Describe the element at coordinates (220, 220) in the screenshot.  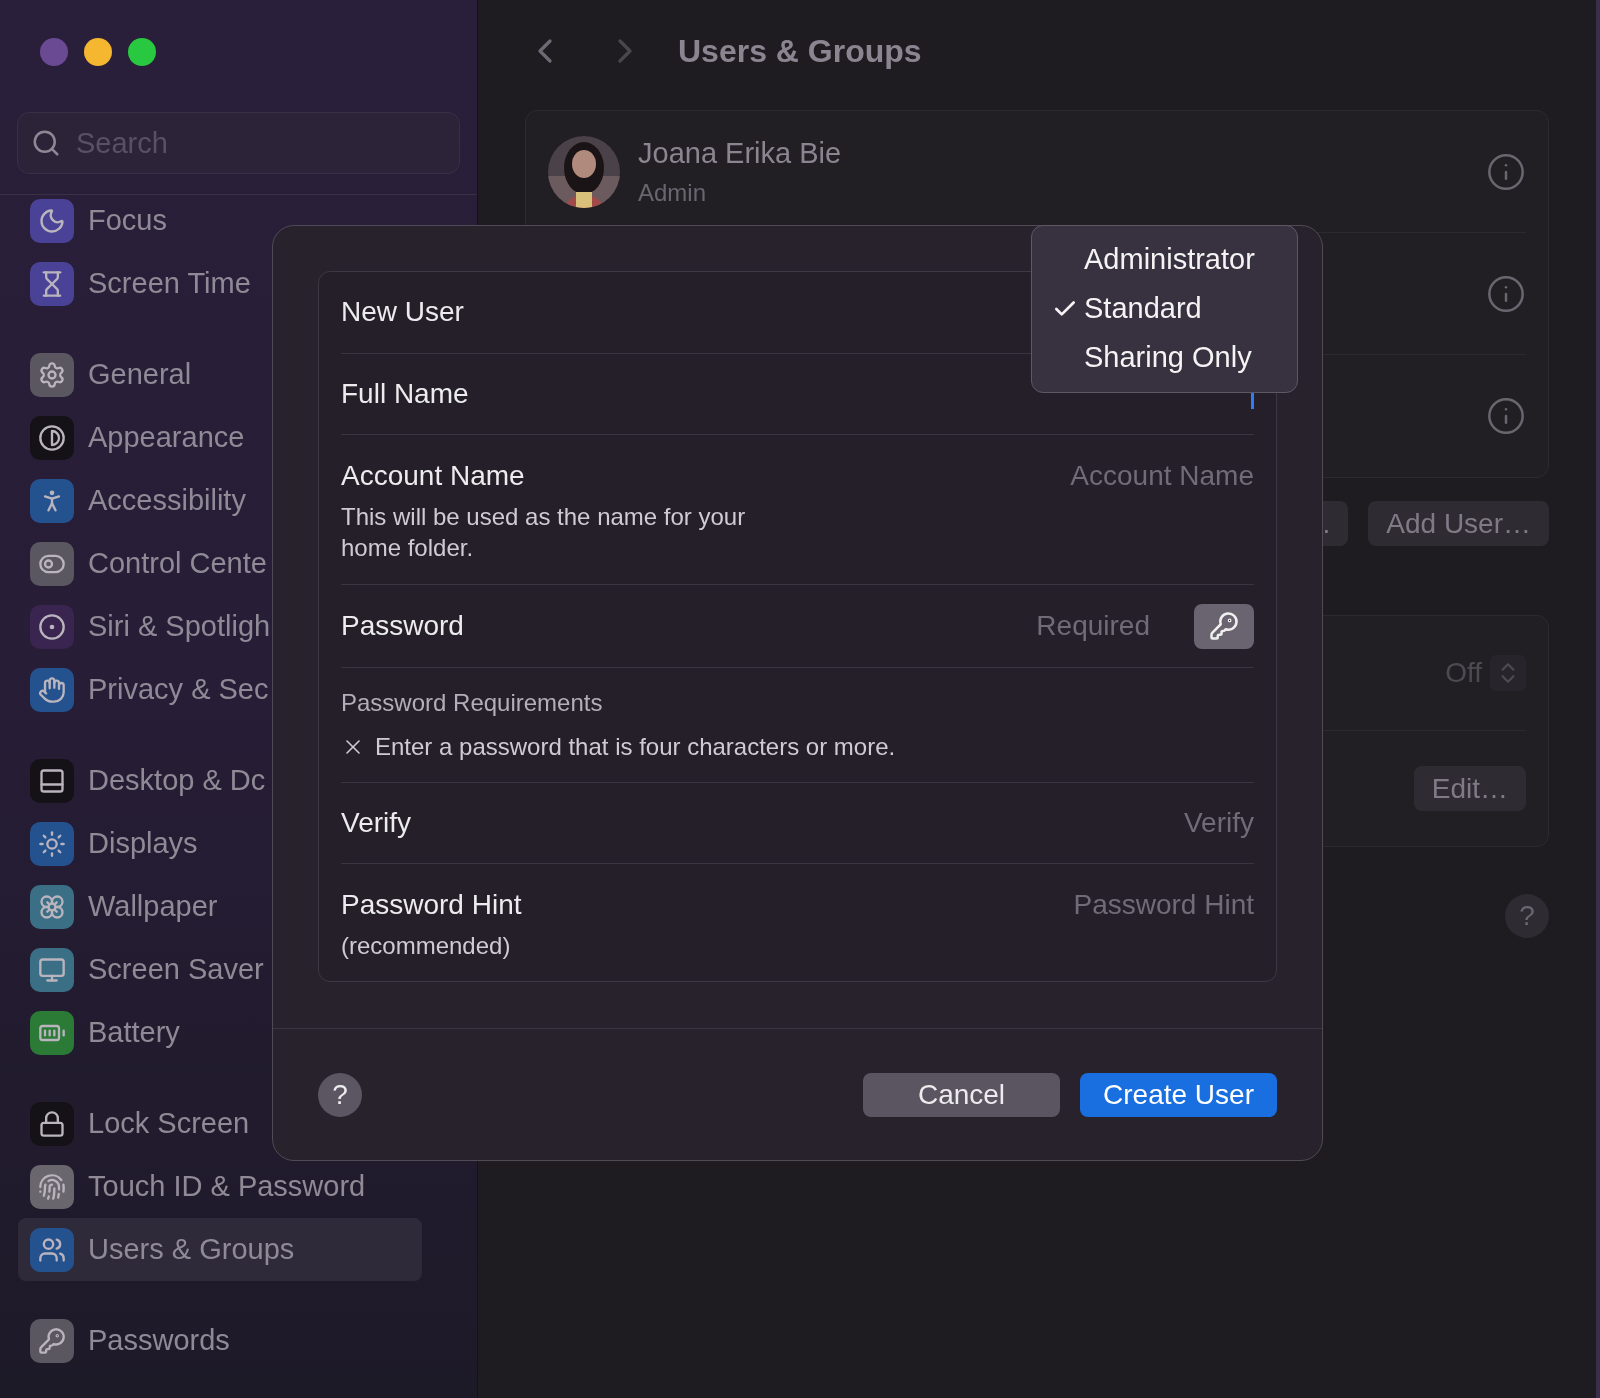
I see `sidebar-item: Focus` at that location.